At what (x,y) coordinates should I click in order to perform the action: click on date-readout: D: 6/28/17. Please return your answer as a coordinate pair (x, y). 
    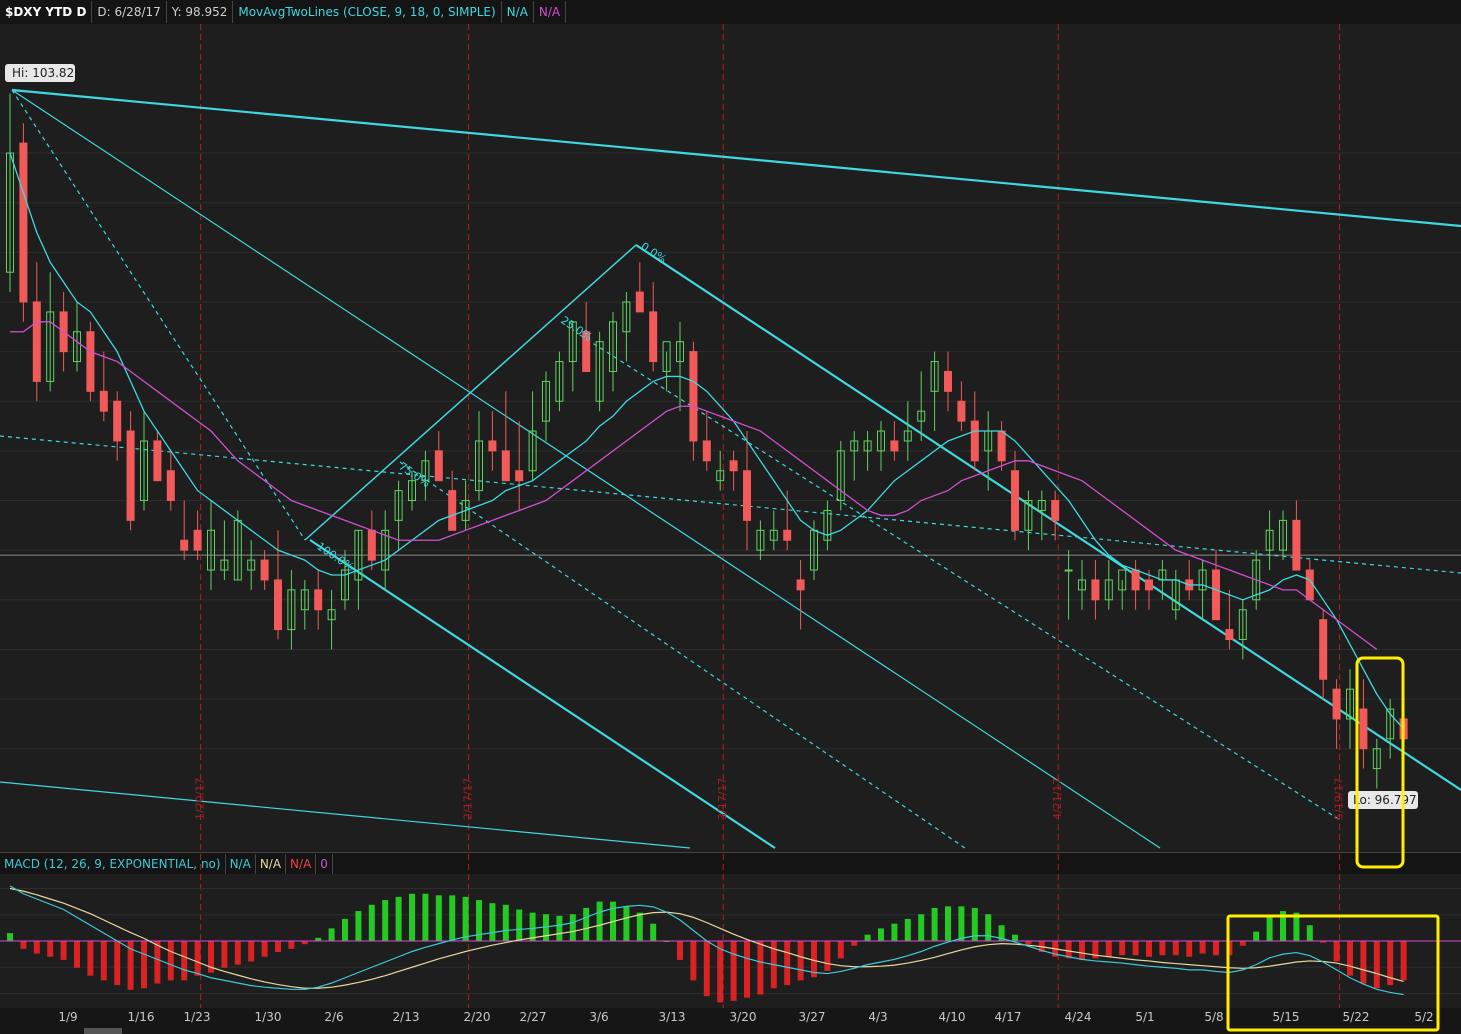
    Looking at the image, I should click on (129, 12).